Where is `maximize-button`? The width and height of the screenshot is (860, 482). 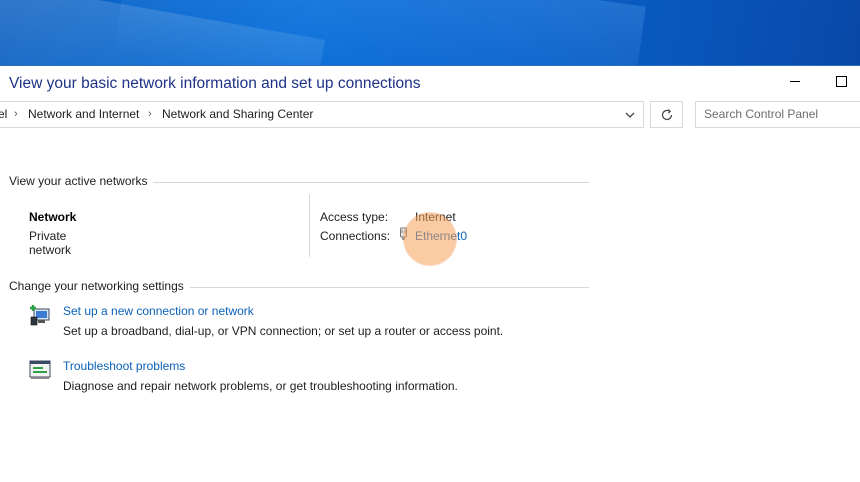 maximize-button is located at coordinates (839, 81).